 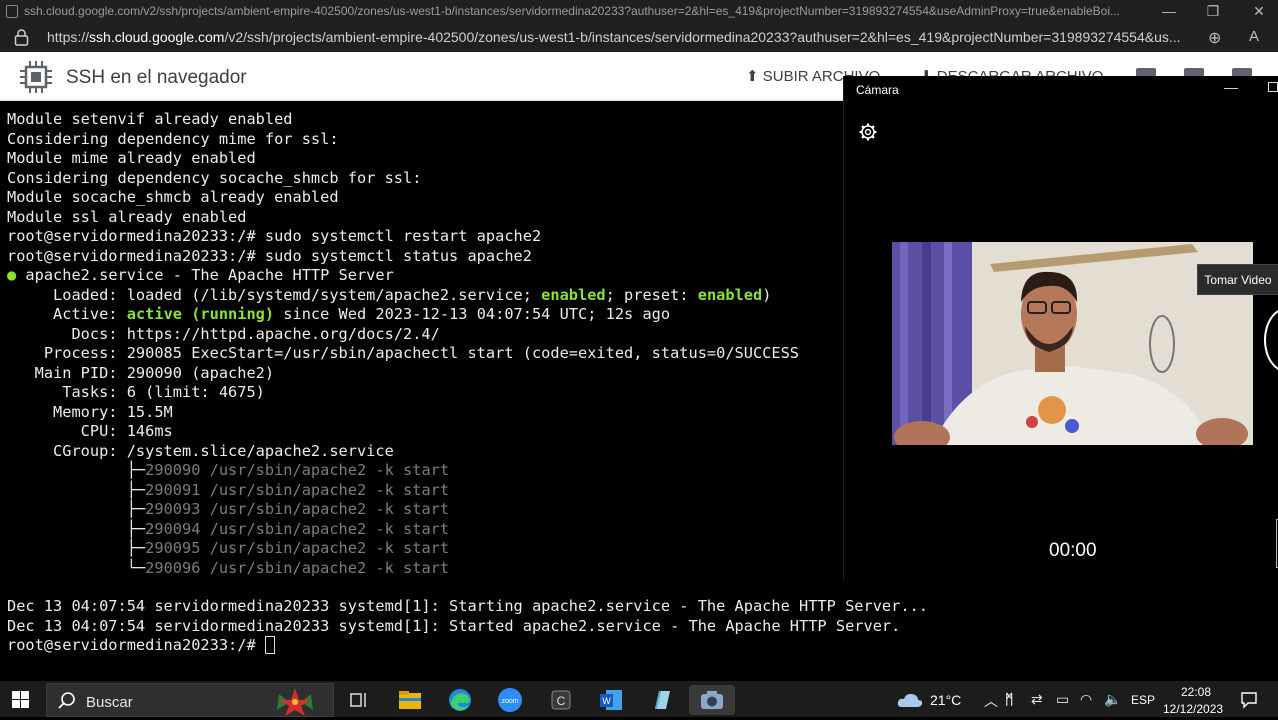 I want to click on svg-text: zoom, so click(x=509, y=701).